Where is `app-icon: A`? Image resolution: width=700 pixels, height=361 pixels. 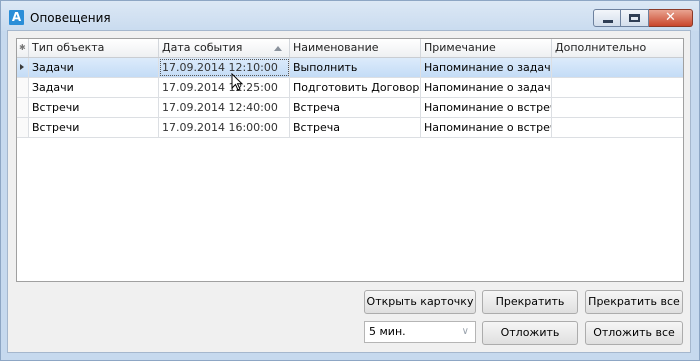 app-icon: A is located at coordinates (16, 17).